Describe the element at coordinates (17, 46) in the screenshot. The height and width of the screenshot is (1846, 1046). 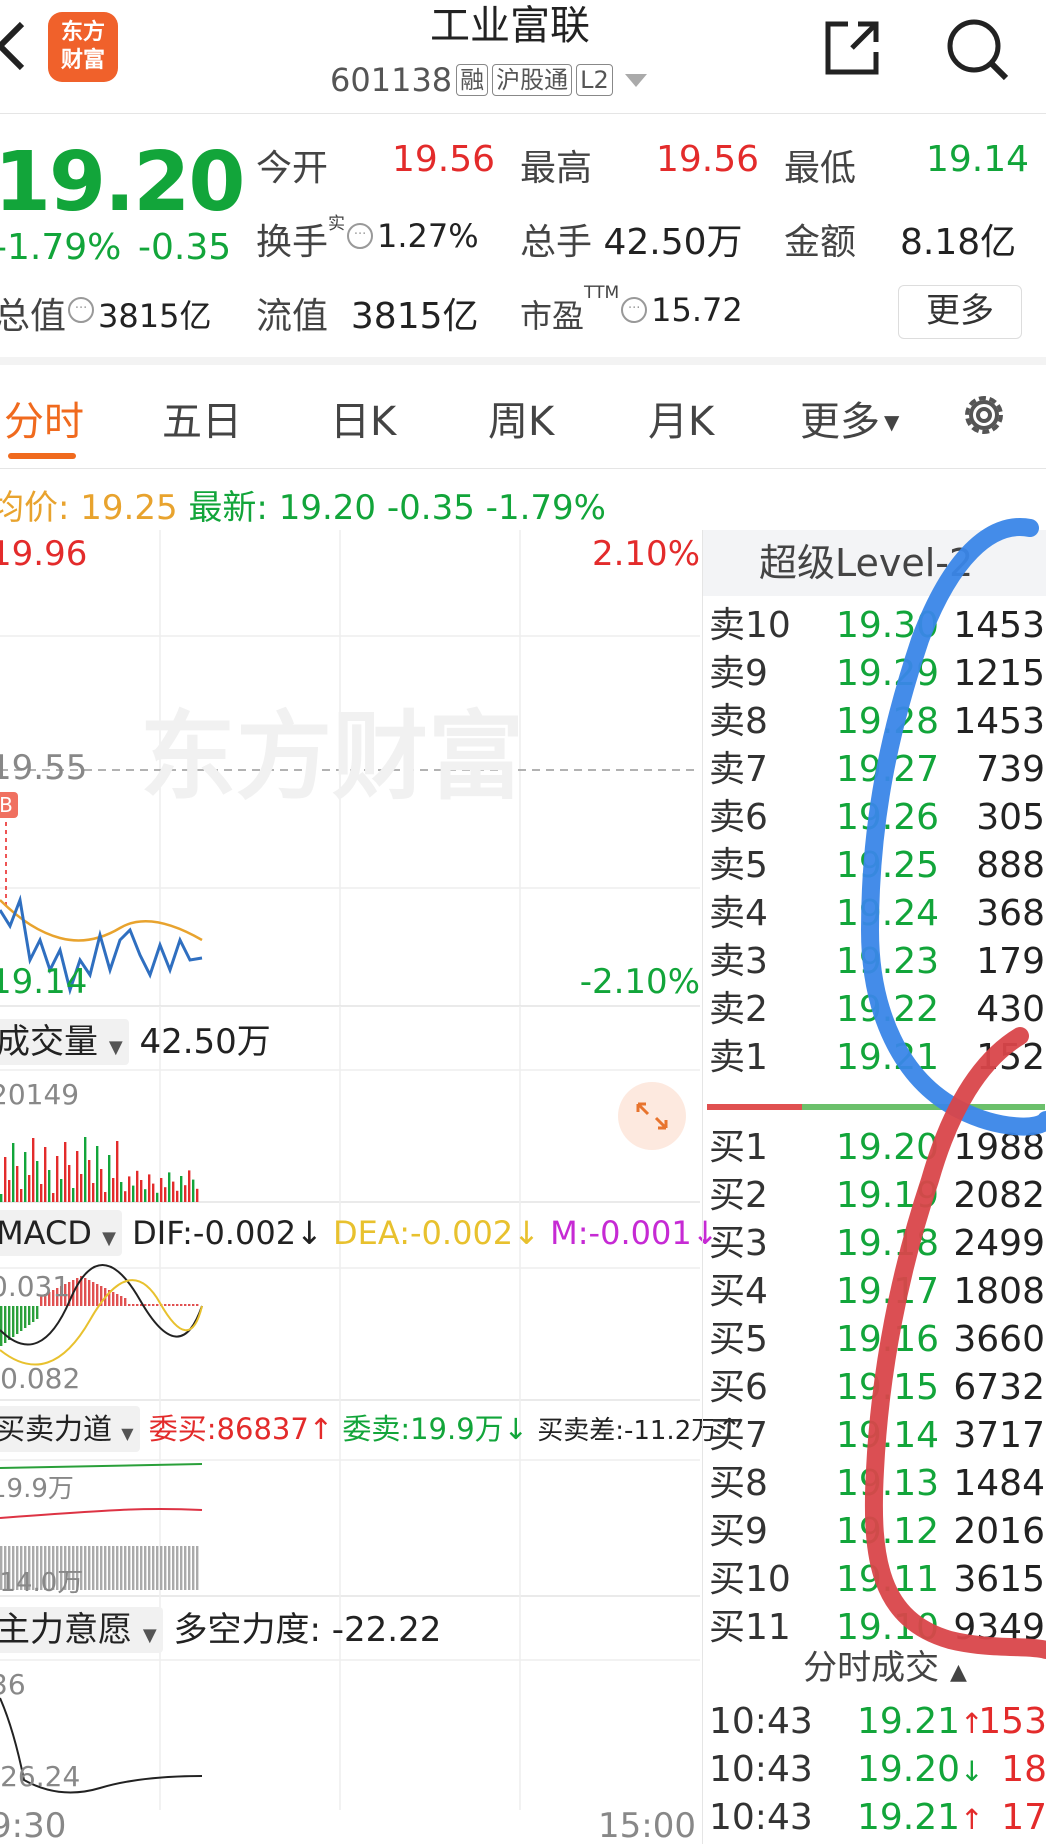
I see `back-arrow-icon` at that location.